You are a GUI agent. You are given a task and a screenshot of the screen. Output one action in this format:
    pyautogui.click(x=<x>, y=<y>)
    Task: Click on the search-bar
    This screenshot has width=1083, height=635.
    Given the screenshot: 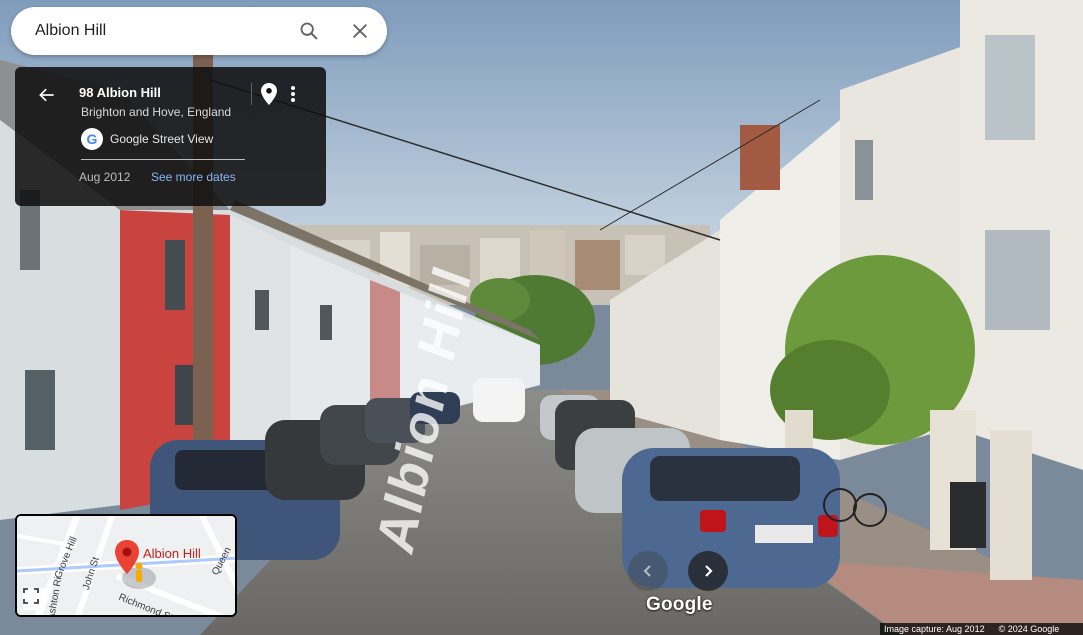 What is the action you would take?
    pyautogui.click(x=199, y=31)
    